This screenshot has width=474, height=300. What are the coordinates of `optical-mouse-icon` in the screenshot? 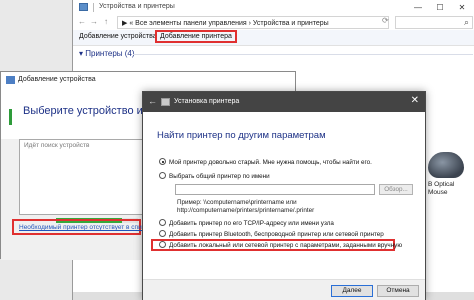 It's located at (446, 165).